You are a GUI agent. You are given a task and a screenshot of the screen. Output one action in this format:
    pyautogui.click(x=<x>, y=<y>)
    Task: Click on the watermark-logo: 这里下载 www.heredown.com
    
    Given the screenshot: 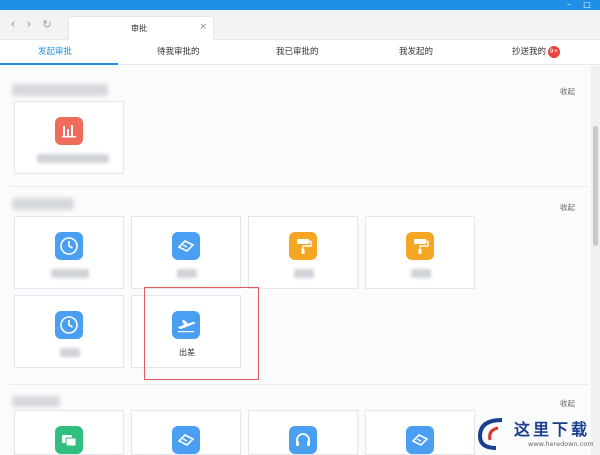 What is the action you would take?
    pyautogui.click(x=535, y=433)
    